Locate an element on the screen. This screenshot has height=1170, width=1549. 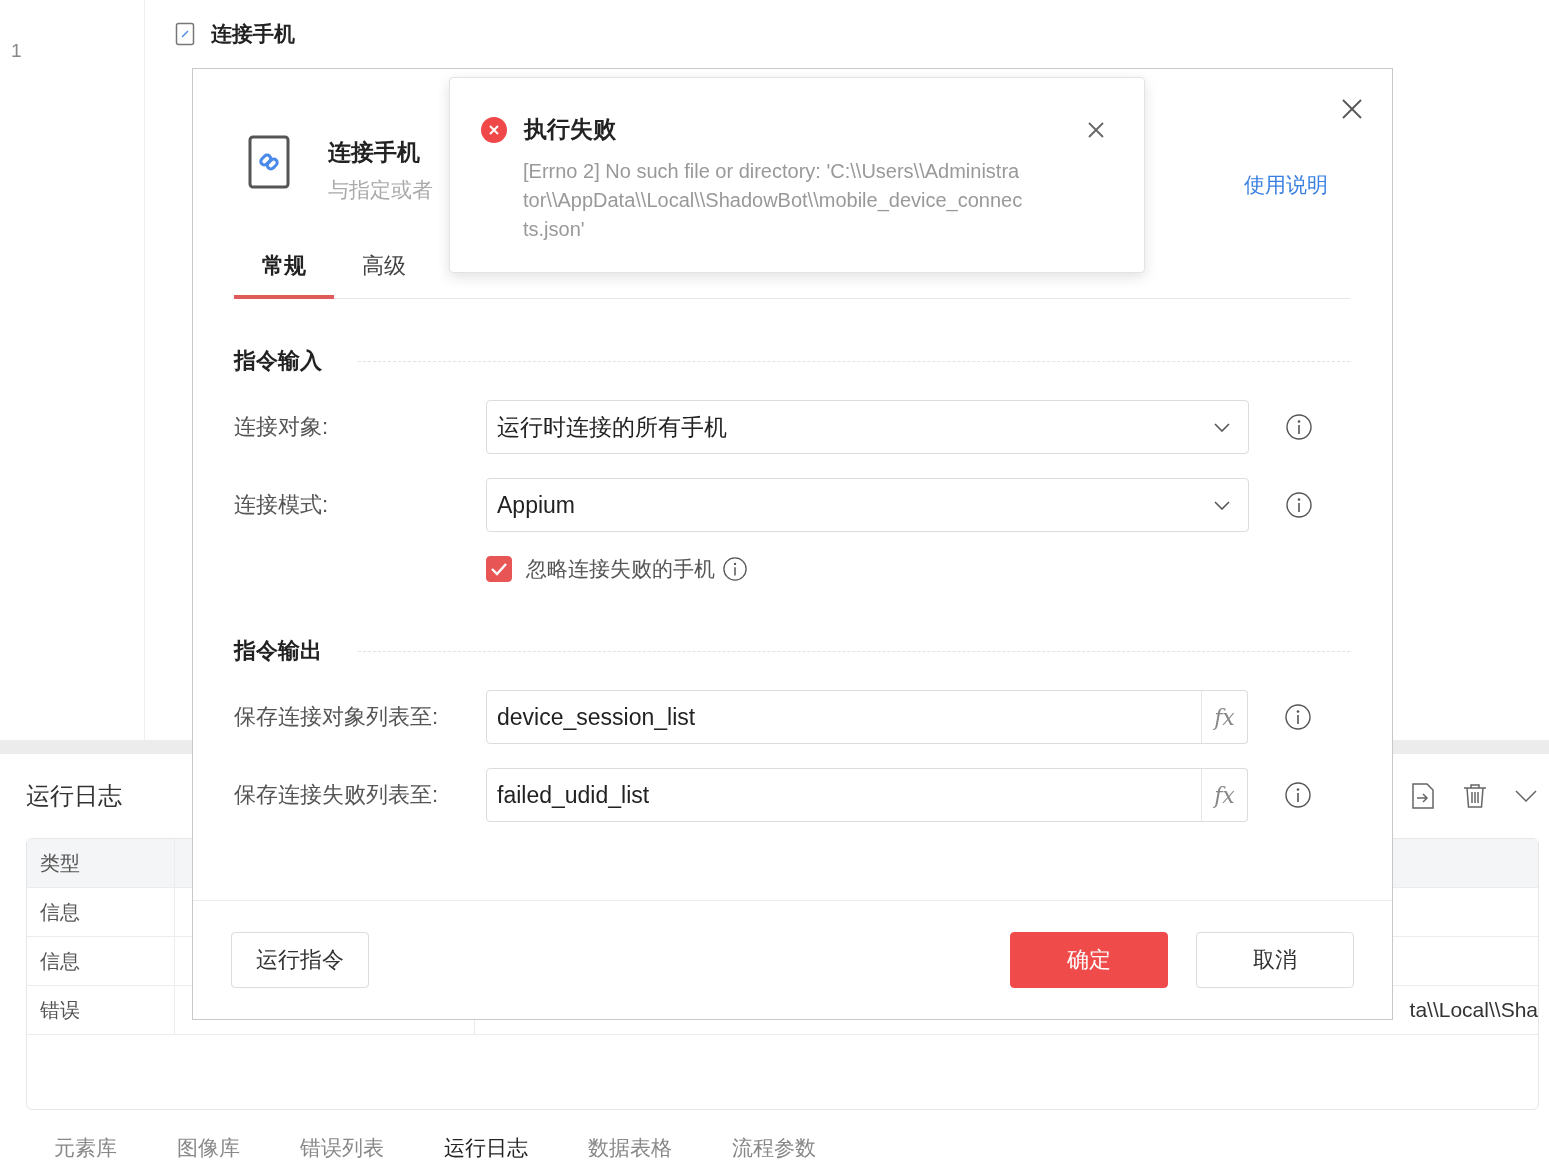
panel-title: 运行日志 is located at coordinates (74, 796).